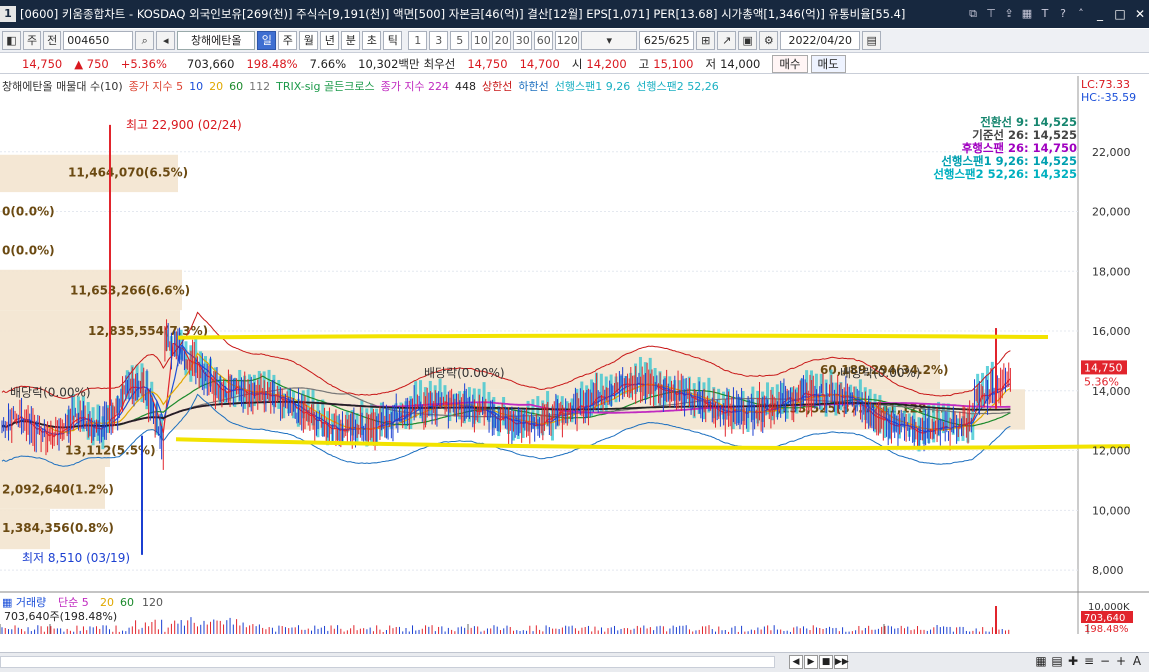  What do you see at coordinates (152, 602) in the screenshot?
I see `volume-ma120: 120` at bounding box center [152, 602].